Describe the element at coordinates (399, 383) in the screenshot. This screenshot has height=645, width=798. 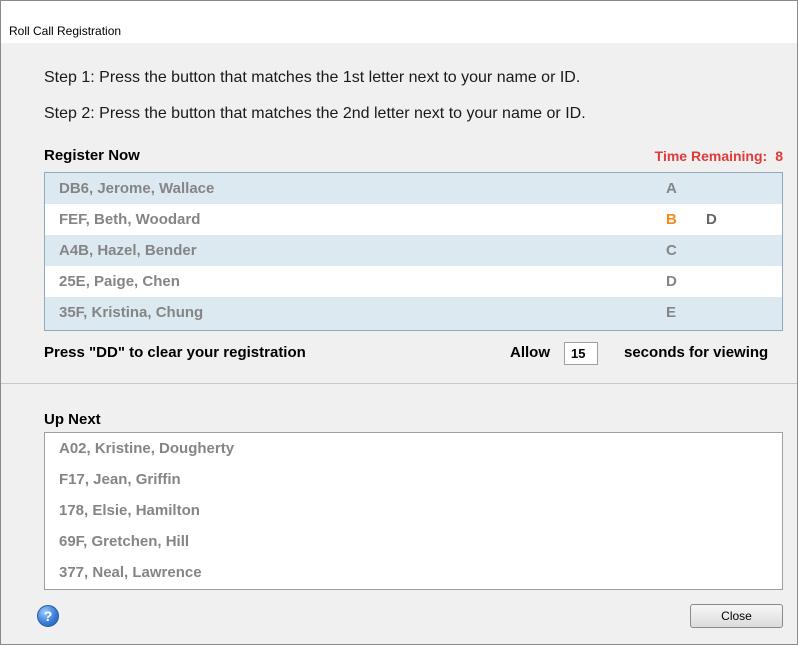
I see `section-divider` at that location.